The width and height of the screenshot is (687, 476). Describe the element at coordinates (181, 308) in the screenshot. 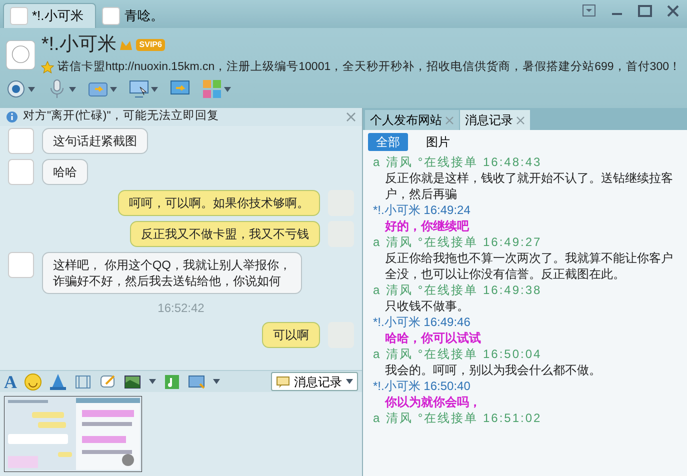

I see `timestamp: 16:52:42` at that location.